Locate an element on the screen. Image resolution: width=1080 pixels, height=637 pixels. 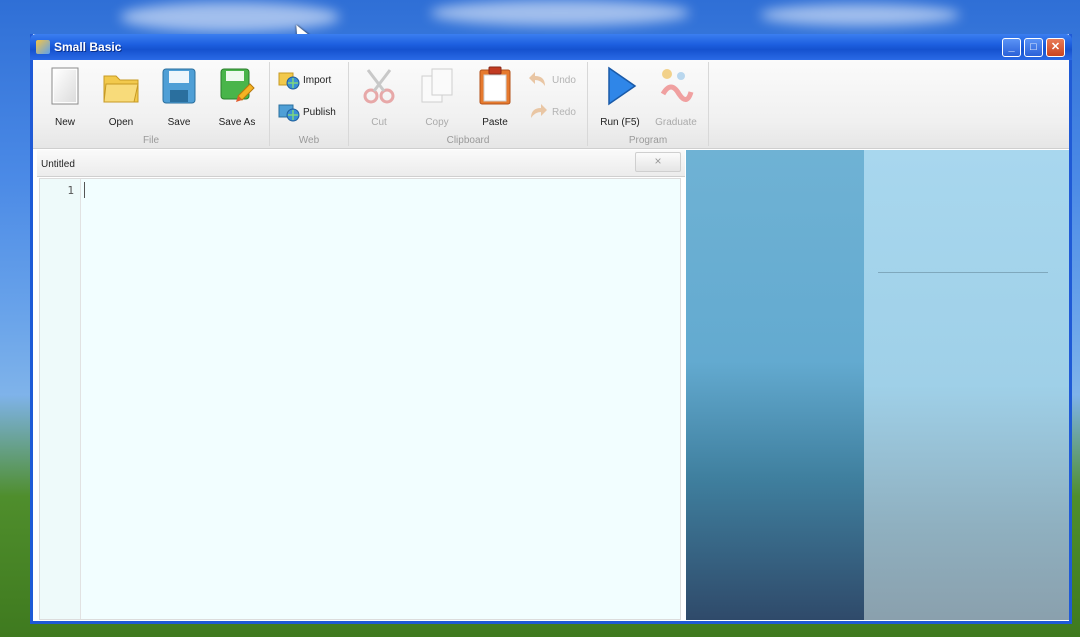
document-tab-bar: Untitled × is located at coordinates (361, 163).